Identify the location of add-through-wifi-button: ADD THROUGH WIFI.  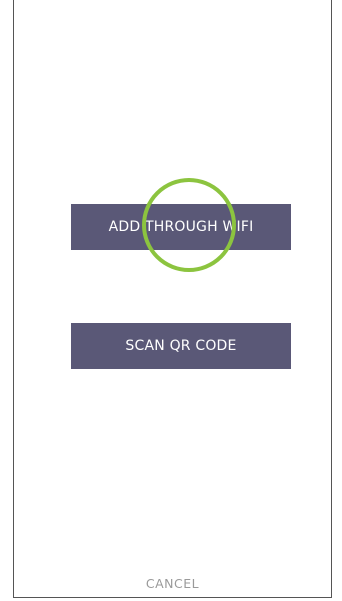
(181, 227).